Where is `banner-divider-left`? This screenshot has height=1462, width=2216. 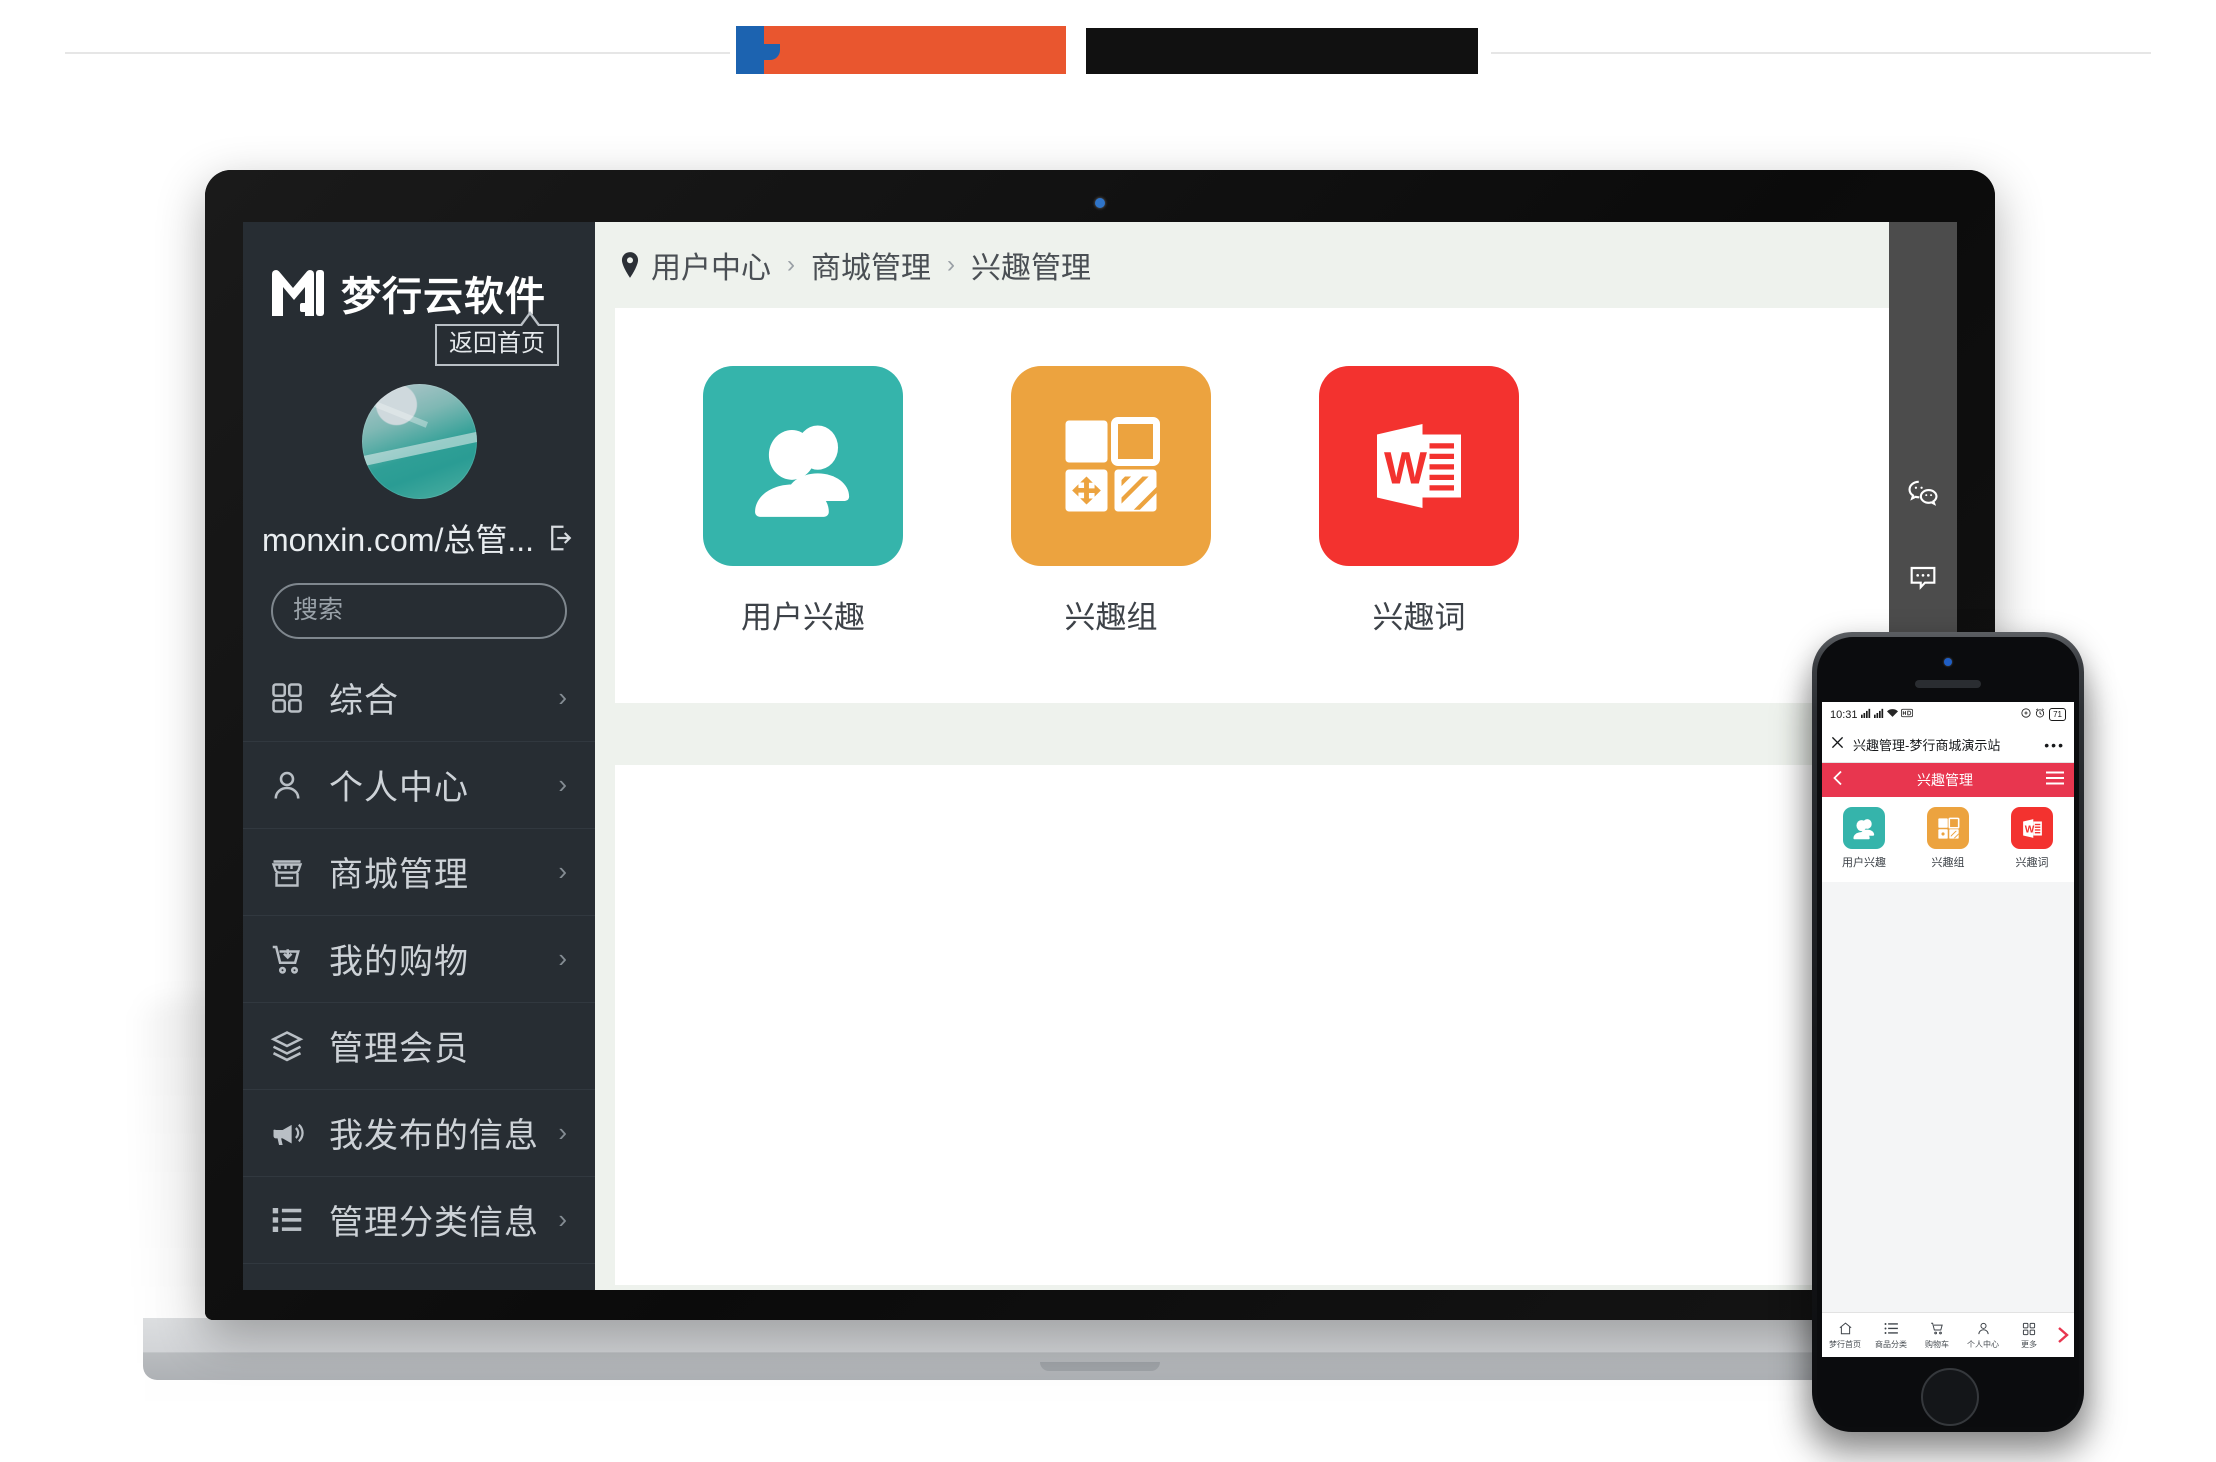
banner-divider-left is located at coordinates (397, 53).